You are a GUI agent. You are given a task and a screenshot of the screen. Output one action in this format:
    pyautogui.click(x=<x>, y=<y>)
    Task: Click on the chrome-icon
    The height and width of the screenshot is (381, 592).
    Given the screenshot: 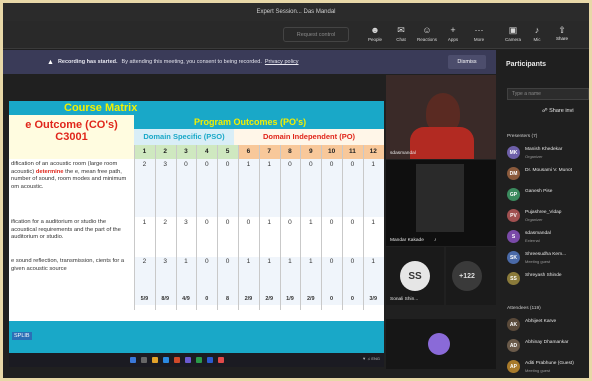 What is the action you would take?
    pyautogui.click(x=221, y=360)
    